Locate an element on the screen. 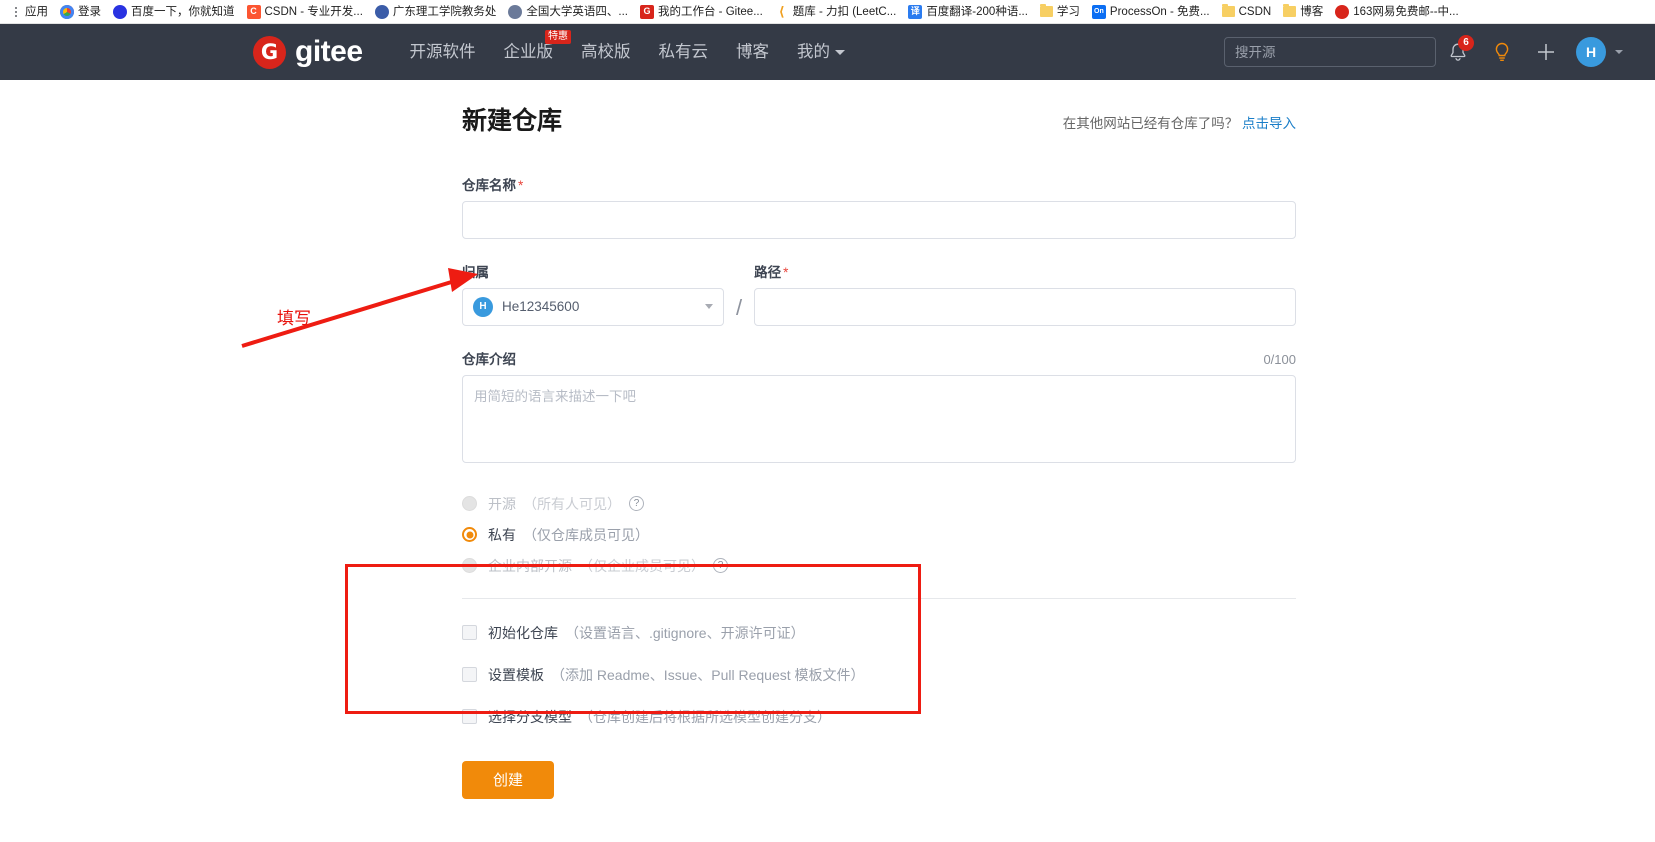  main-navigation: 开源软件 企业版 特惠 高校版 私有云 博客 我的 is located at coordinates (628, 52).